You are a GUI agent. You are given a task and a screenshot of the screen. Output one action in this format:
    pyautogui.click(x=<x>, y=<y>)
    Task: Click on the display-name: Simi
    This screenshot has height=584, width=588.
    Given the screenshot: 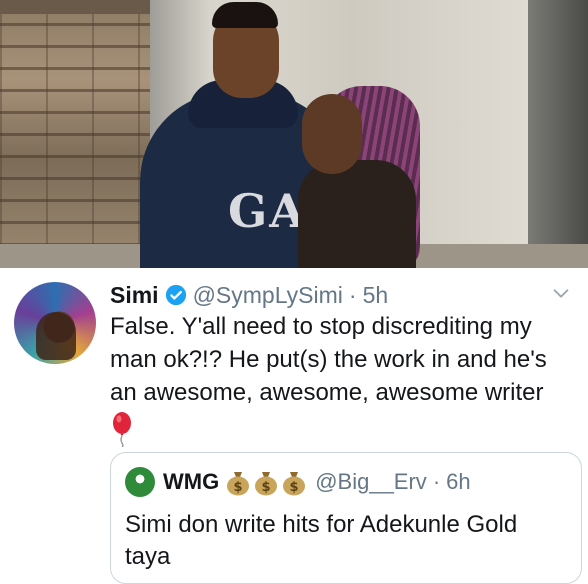 What is the action you would take?
    pyautogui.click(x=134, y=295)
    